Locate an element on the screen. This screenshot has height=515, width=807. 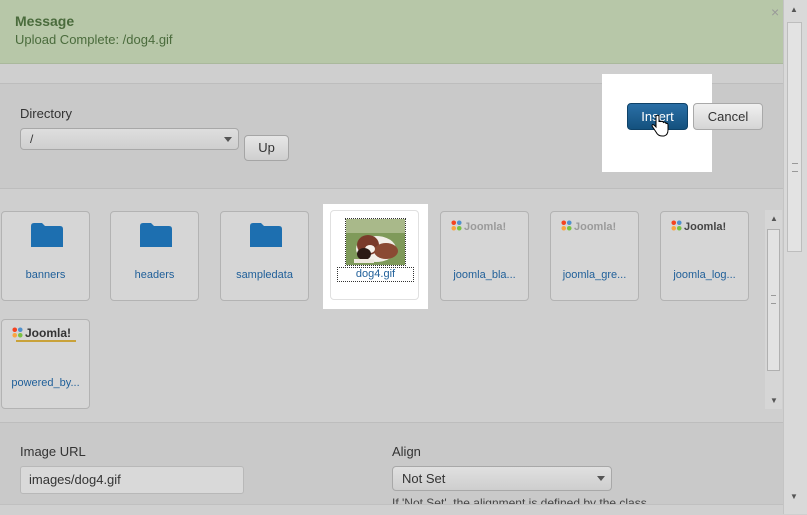
up-button: Up is located at coordinates (266, 148).